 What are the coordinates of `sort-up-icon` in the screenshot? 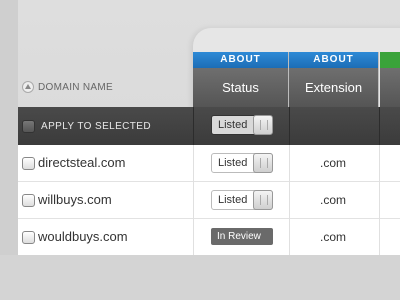 It's located at (28, 87).